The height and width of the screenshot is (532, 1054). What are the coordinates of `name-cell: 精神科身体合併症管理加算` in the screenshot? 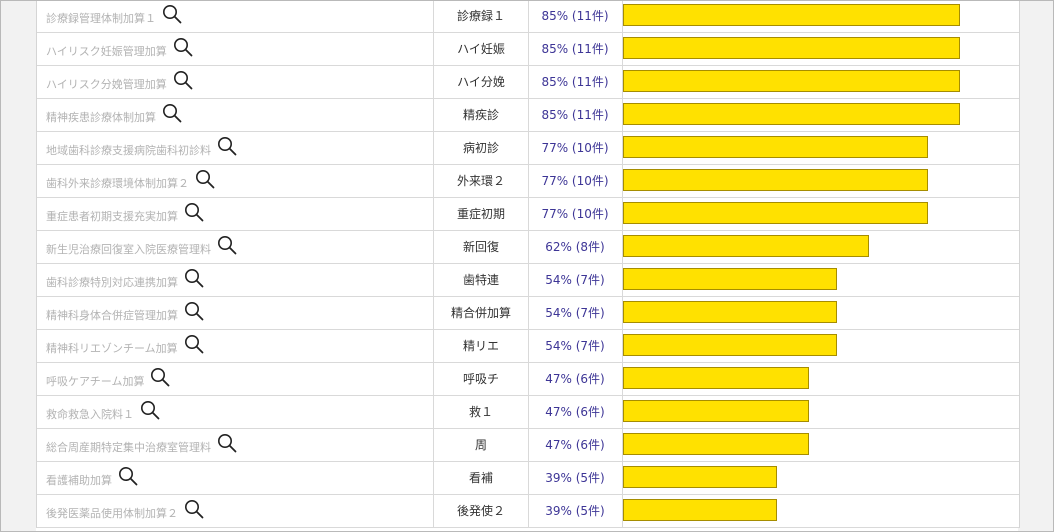 It's located at (235, 313).